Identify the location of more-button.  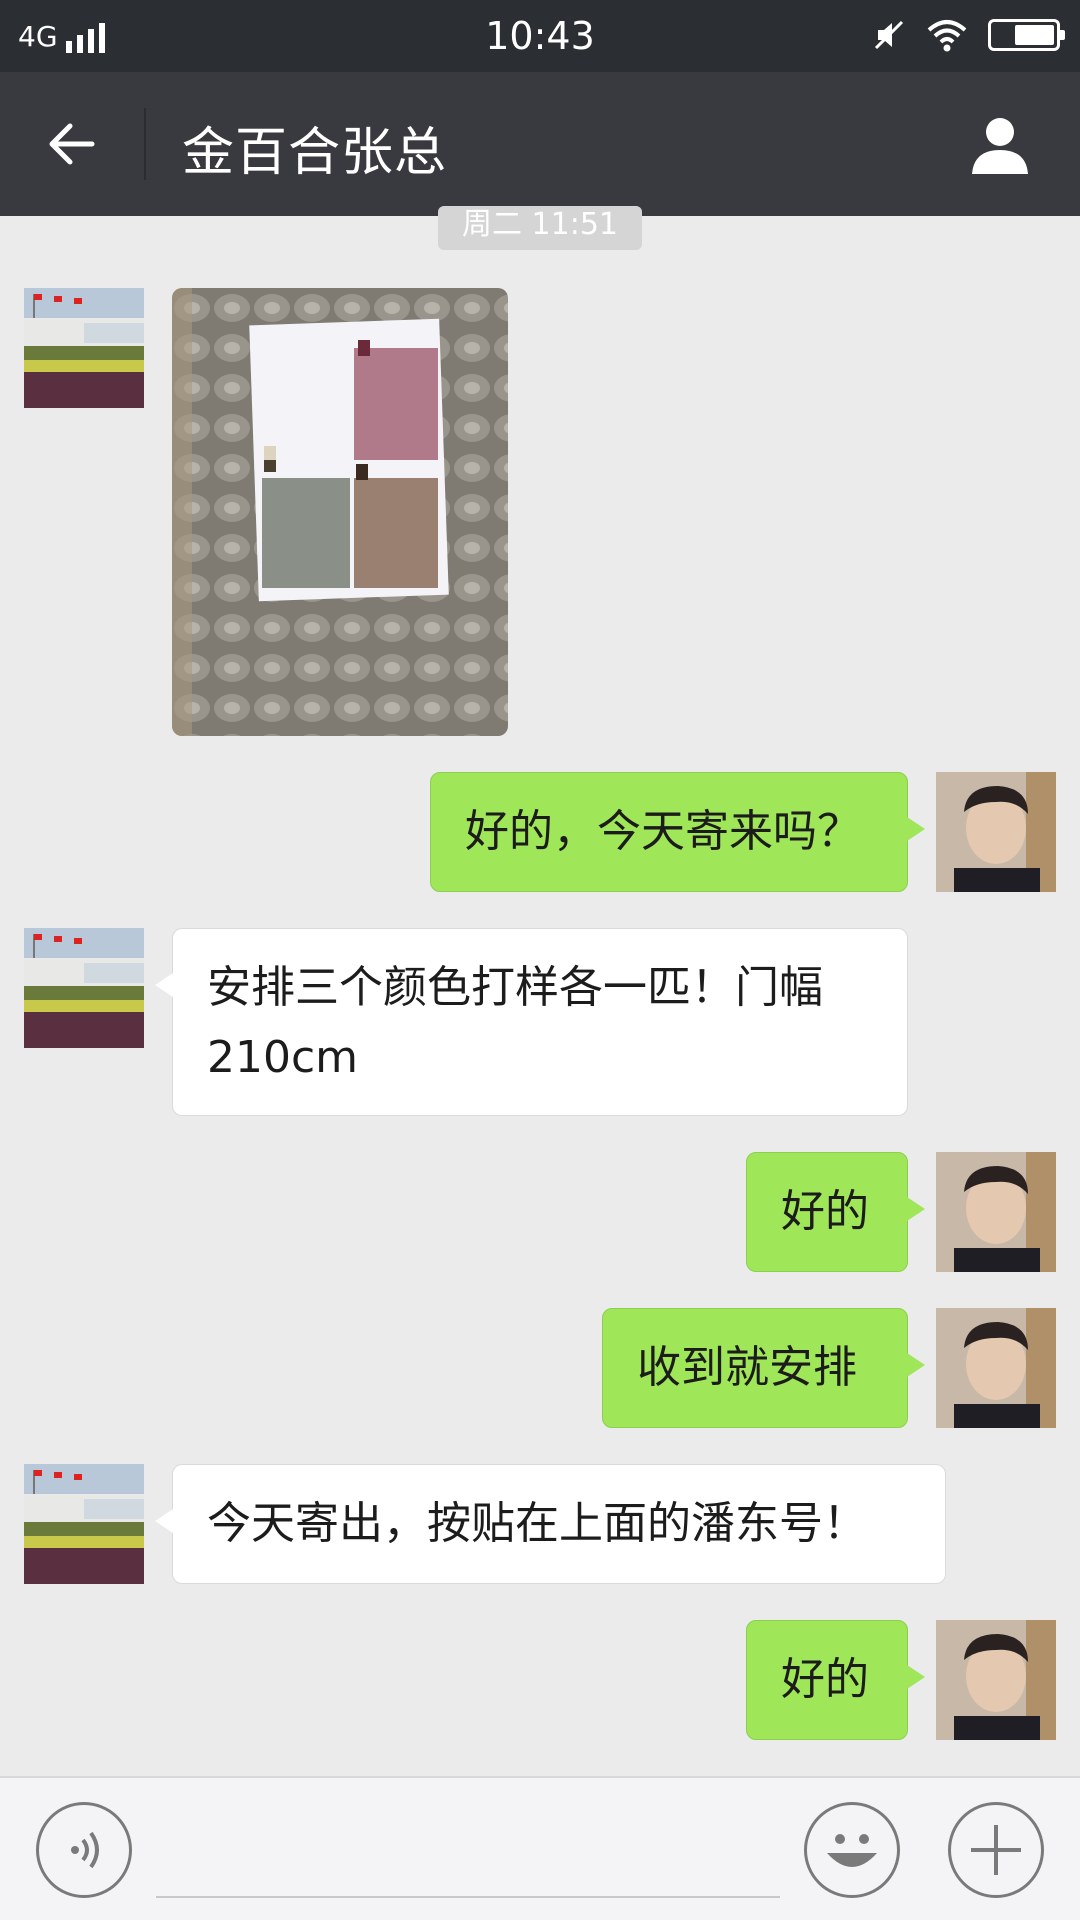
(996, 1850).